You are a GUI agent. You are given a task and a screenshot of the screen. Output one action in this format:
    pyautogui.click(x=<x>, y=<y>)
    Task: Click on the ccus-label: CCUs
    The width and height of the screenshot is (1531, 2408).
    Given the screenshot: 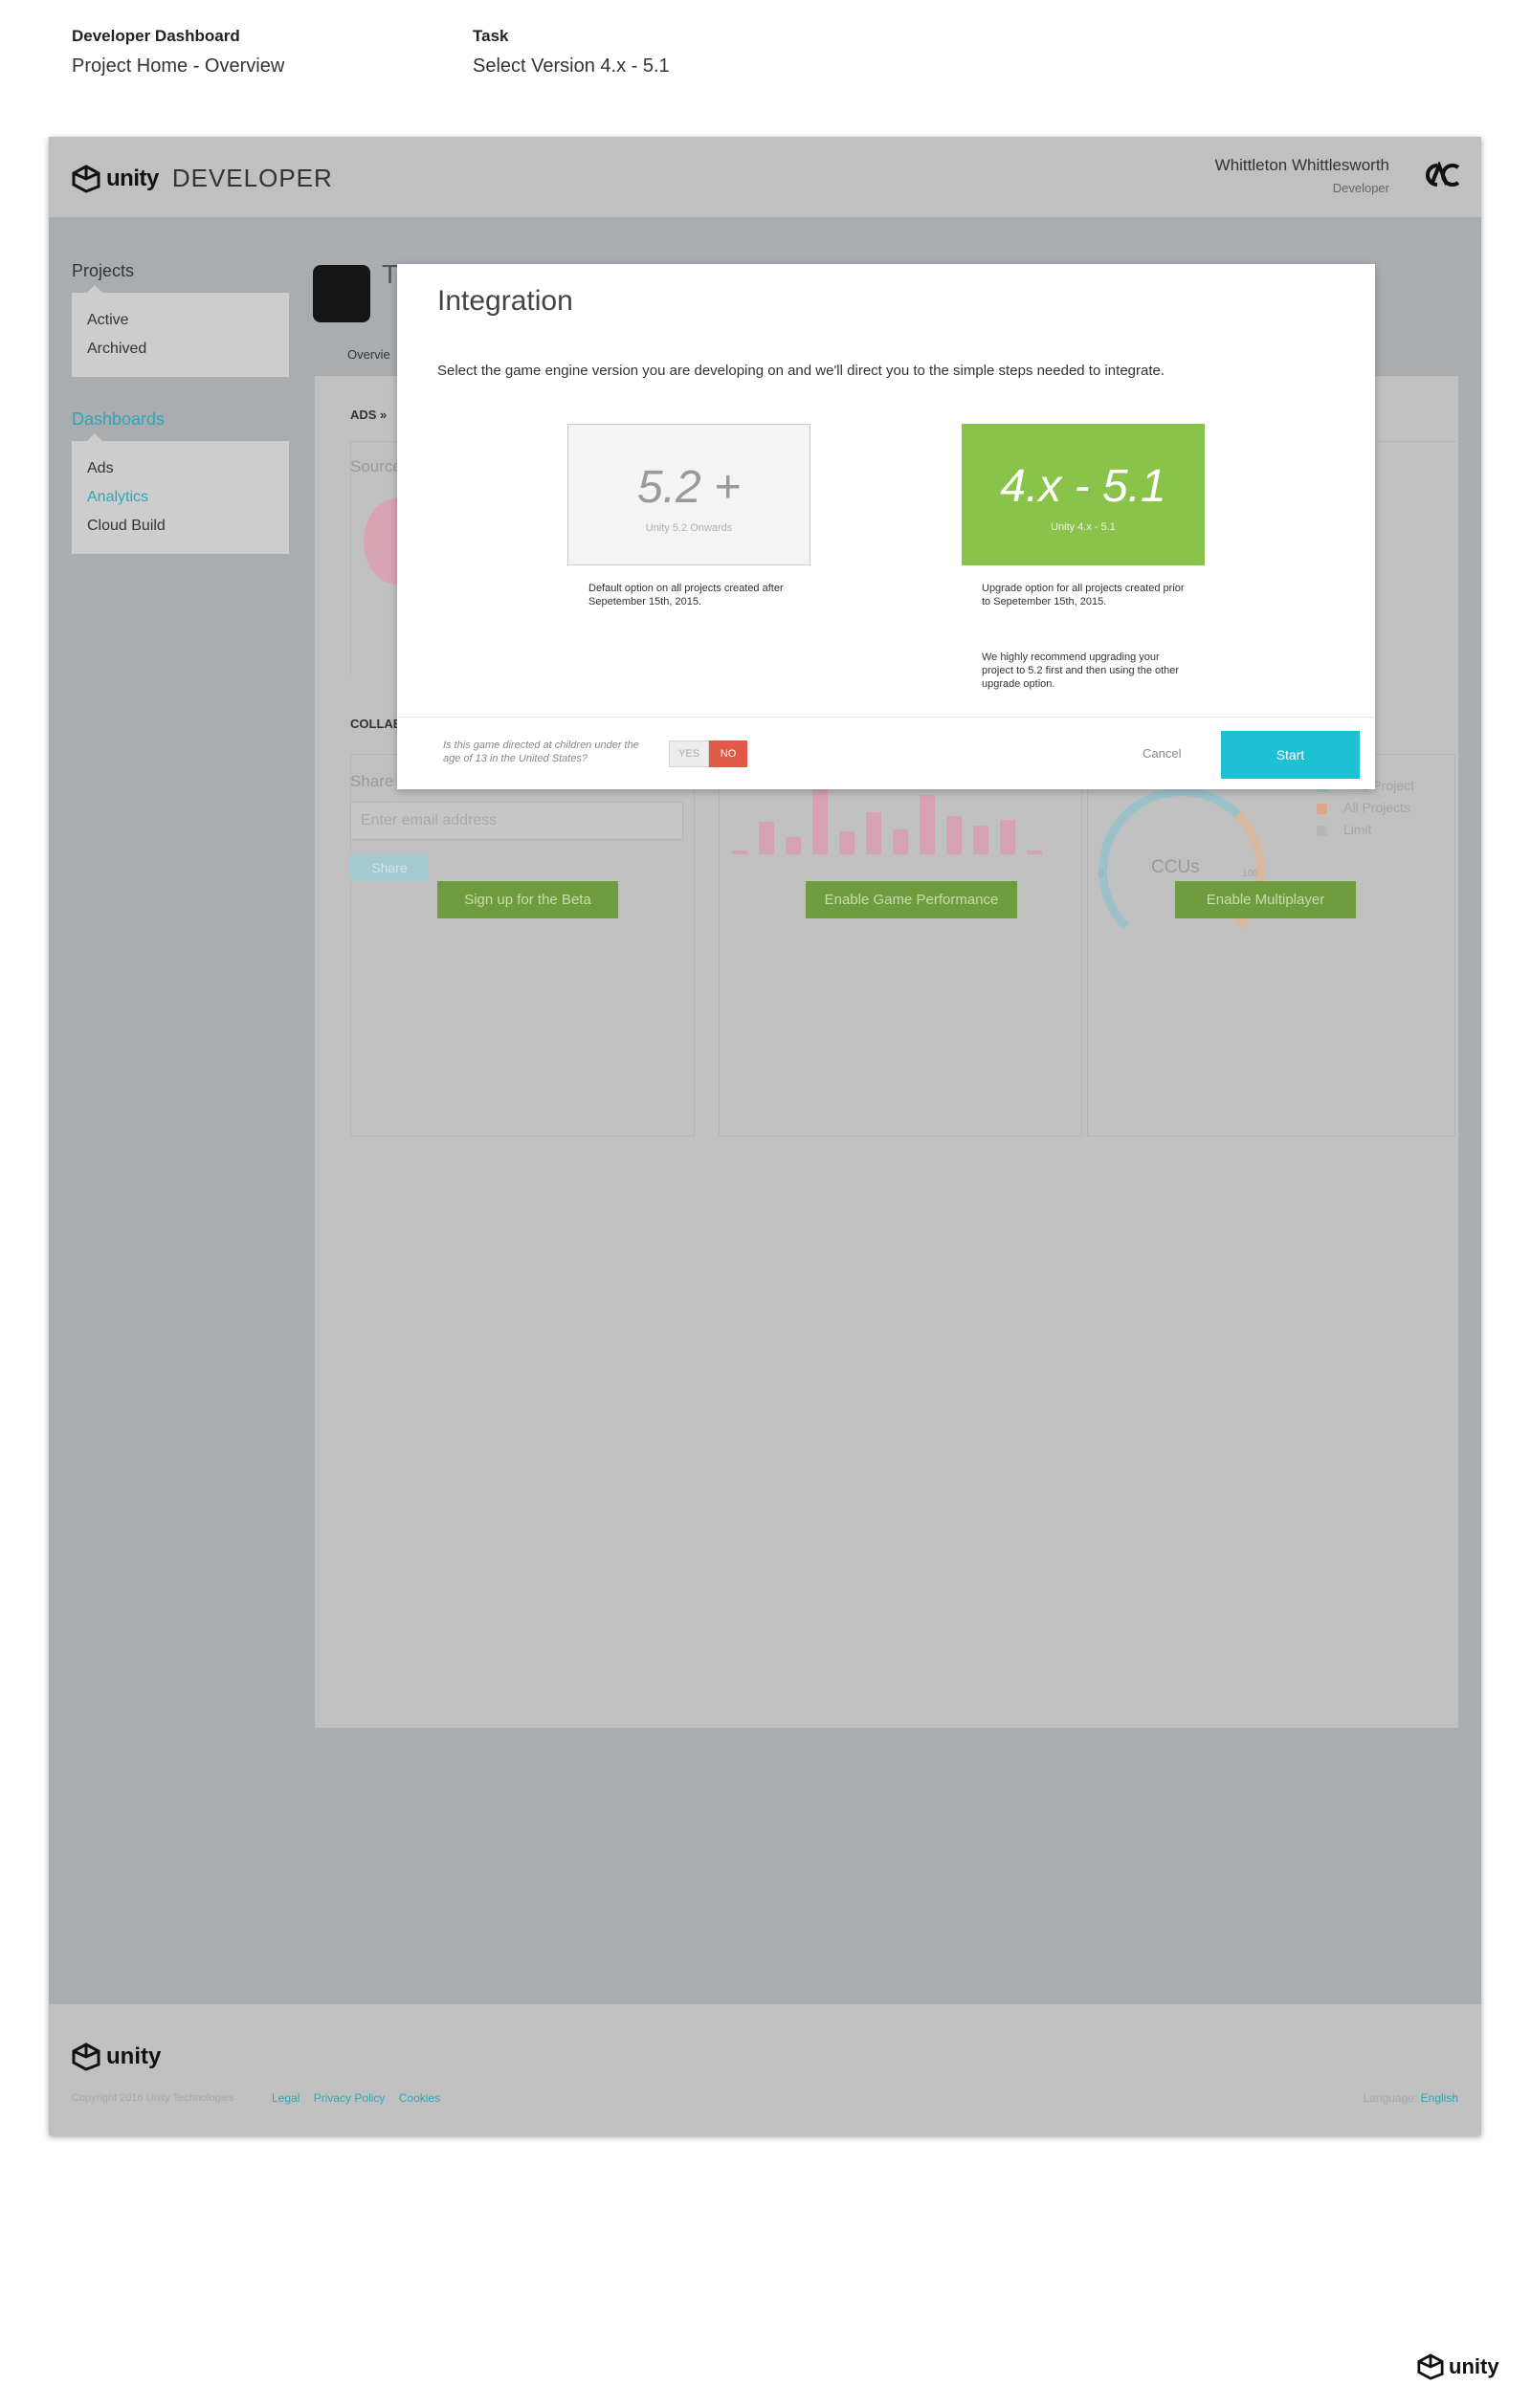 What is the action you would take?
    pyautogui.click(x=1176, y=867)
    